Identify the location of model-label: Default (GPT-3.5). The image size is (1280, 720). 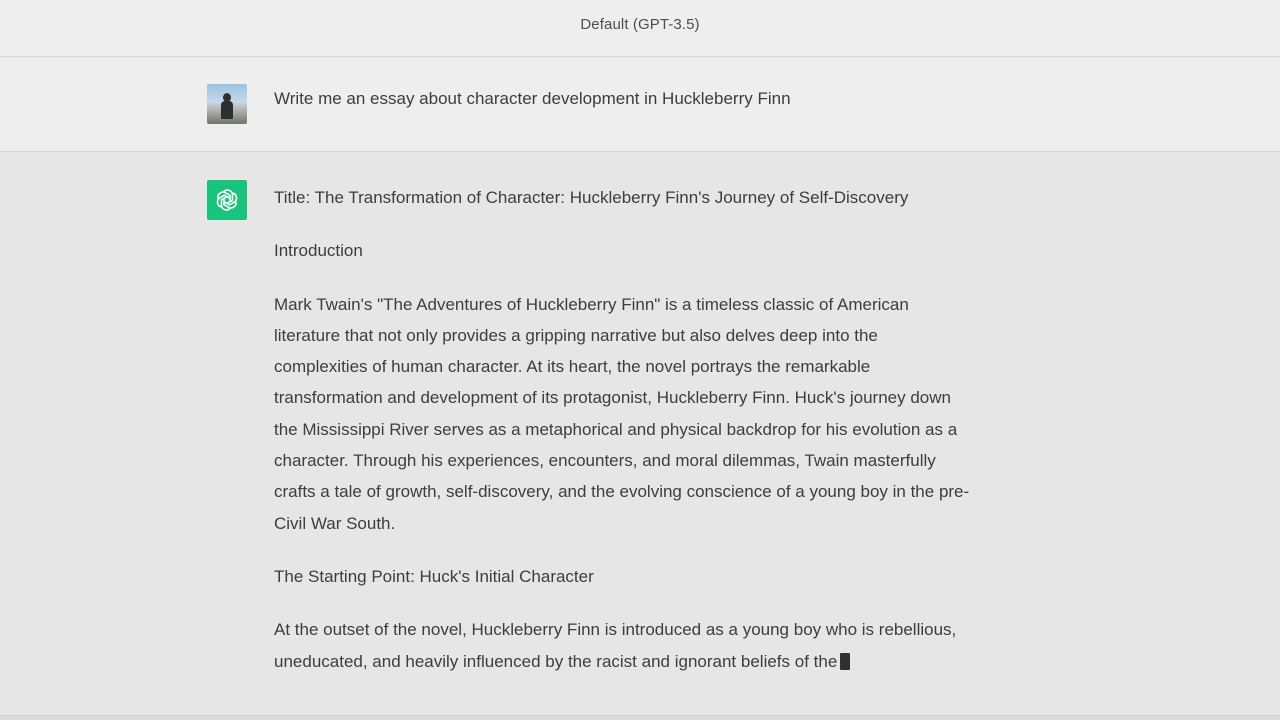
(639, 24).